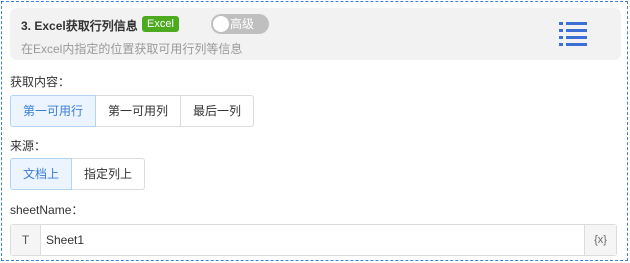 This screenshot has width=630, height=263. I want to click on option-first-available-row: 第一可用行, so click(53, 111).